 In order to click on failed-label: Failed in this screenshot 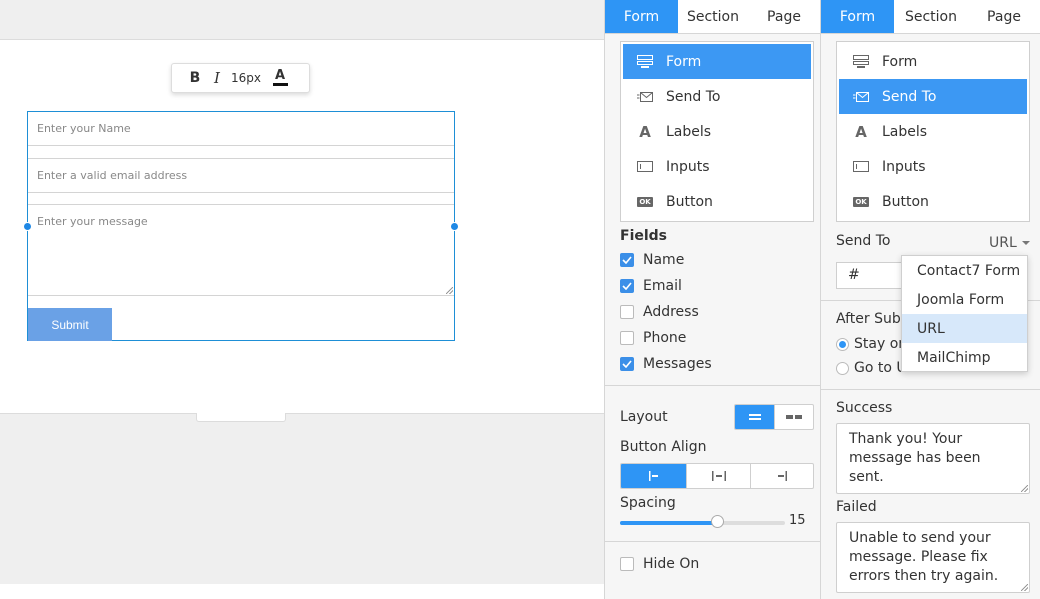, I will do `click(856, 507)`.